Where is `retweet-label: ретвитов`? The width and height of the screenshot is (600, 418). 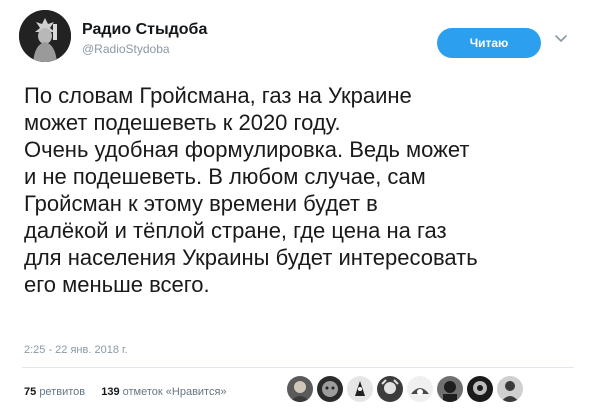
retweet-label: ретвитов is located at coordinates (62, 392).